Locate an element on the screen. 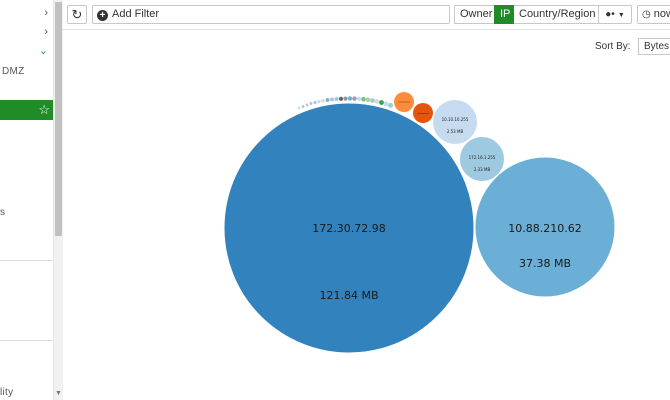 This screenshot has height=400, width=670. bubble-ip-4-bytes: 2.33 MB is located at coordinates (482, 169).